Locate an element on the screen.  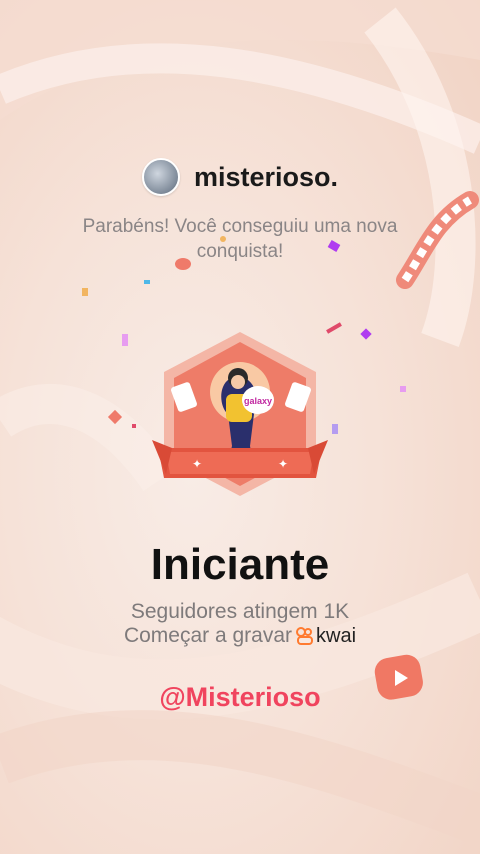
avatar-icon is located at coordinates (160, 177).